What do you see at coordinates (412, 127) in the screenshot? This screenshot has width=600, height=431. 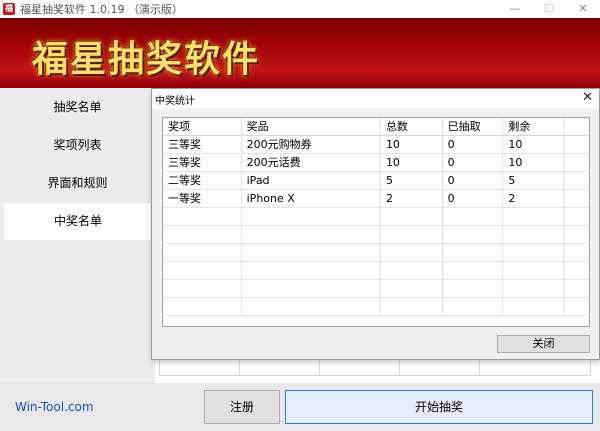 I see `column-header-total: 总数` at bounding box center [412, 127].